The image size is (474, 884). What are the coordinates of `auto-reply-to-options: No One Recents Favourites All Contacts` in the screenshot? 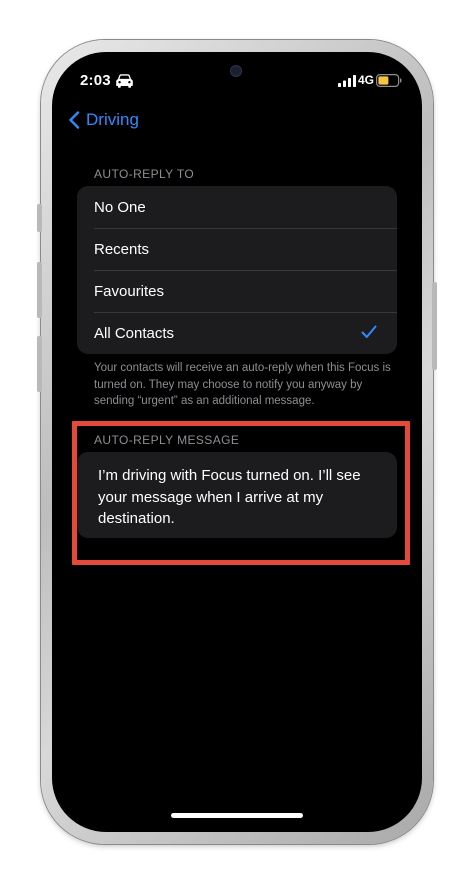 It's located at (237, 270).